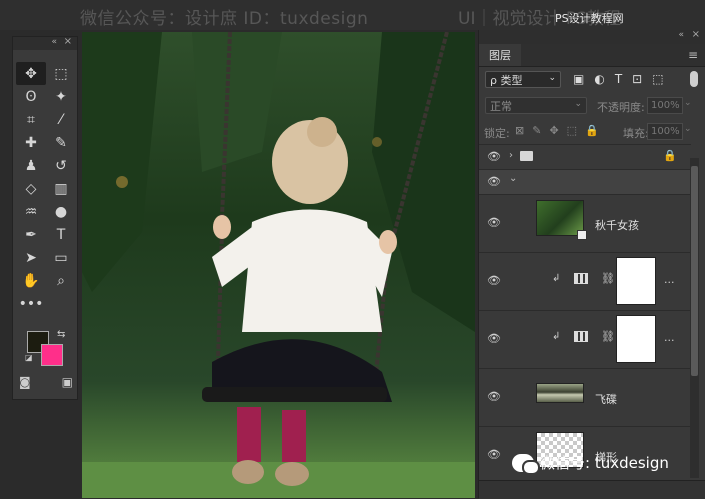  Describe the element at coordinates (31, 142) in the screenshot. I see `healing-tool: ✚` at that location.